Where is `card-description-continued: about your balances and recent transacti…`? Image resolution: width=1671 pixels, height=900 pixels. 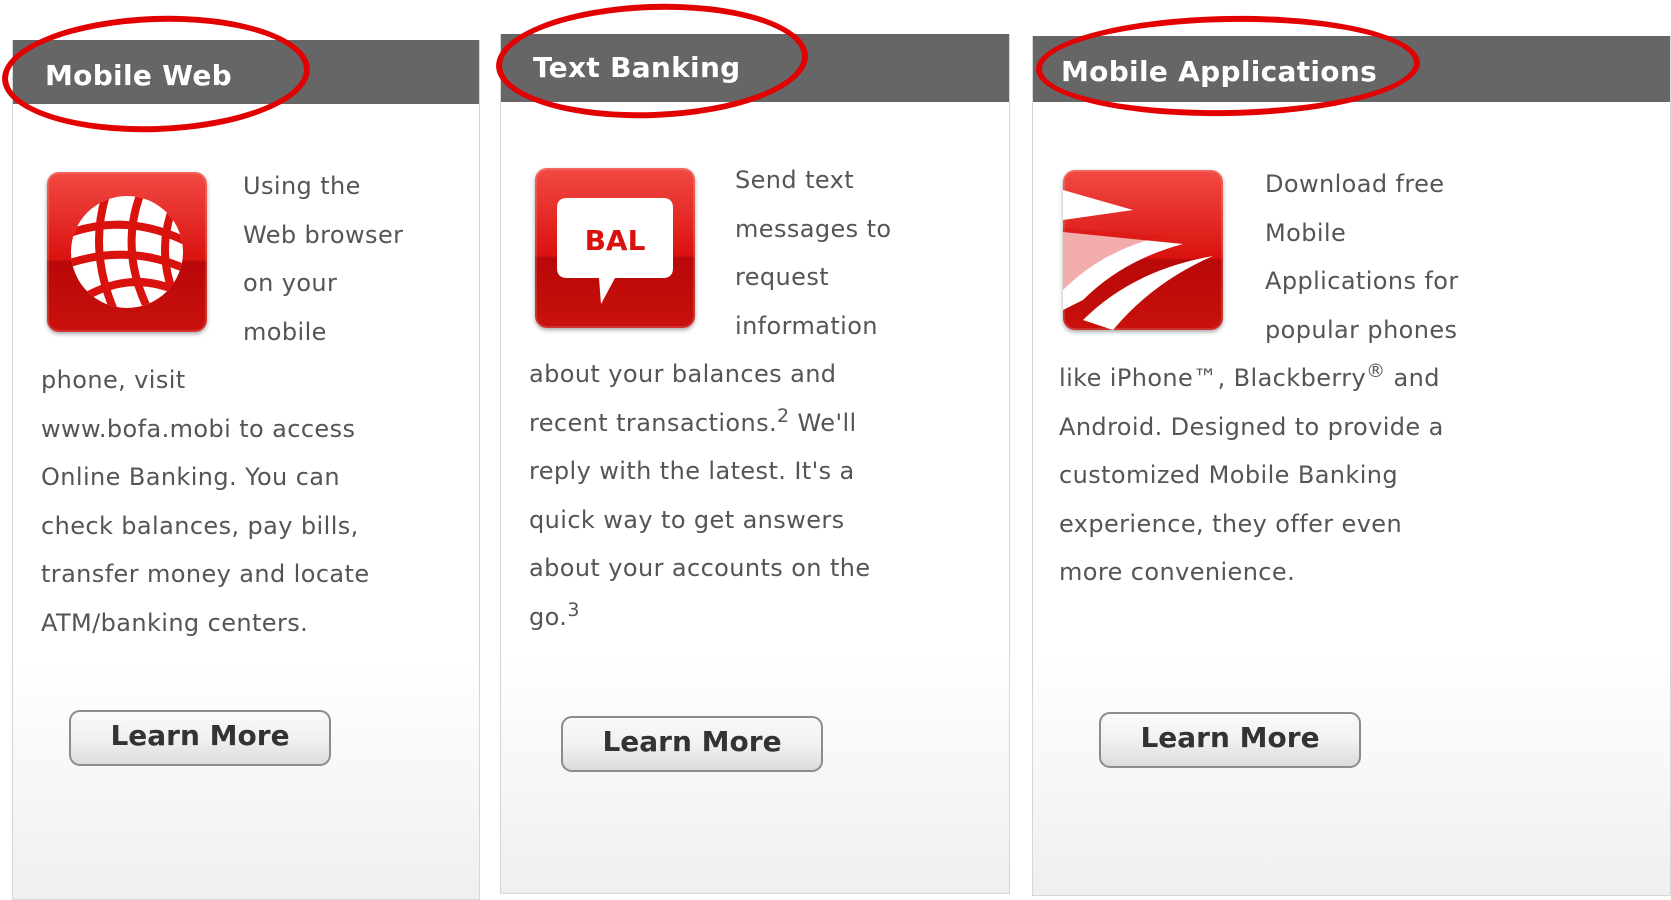
card-description-continued: about your balances and recent transacti… is located at coordinates (700, 495).